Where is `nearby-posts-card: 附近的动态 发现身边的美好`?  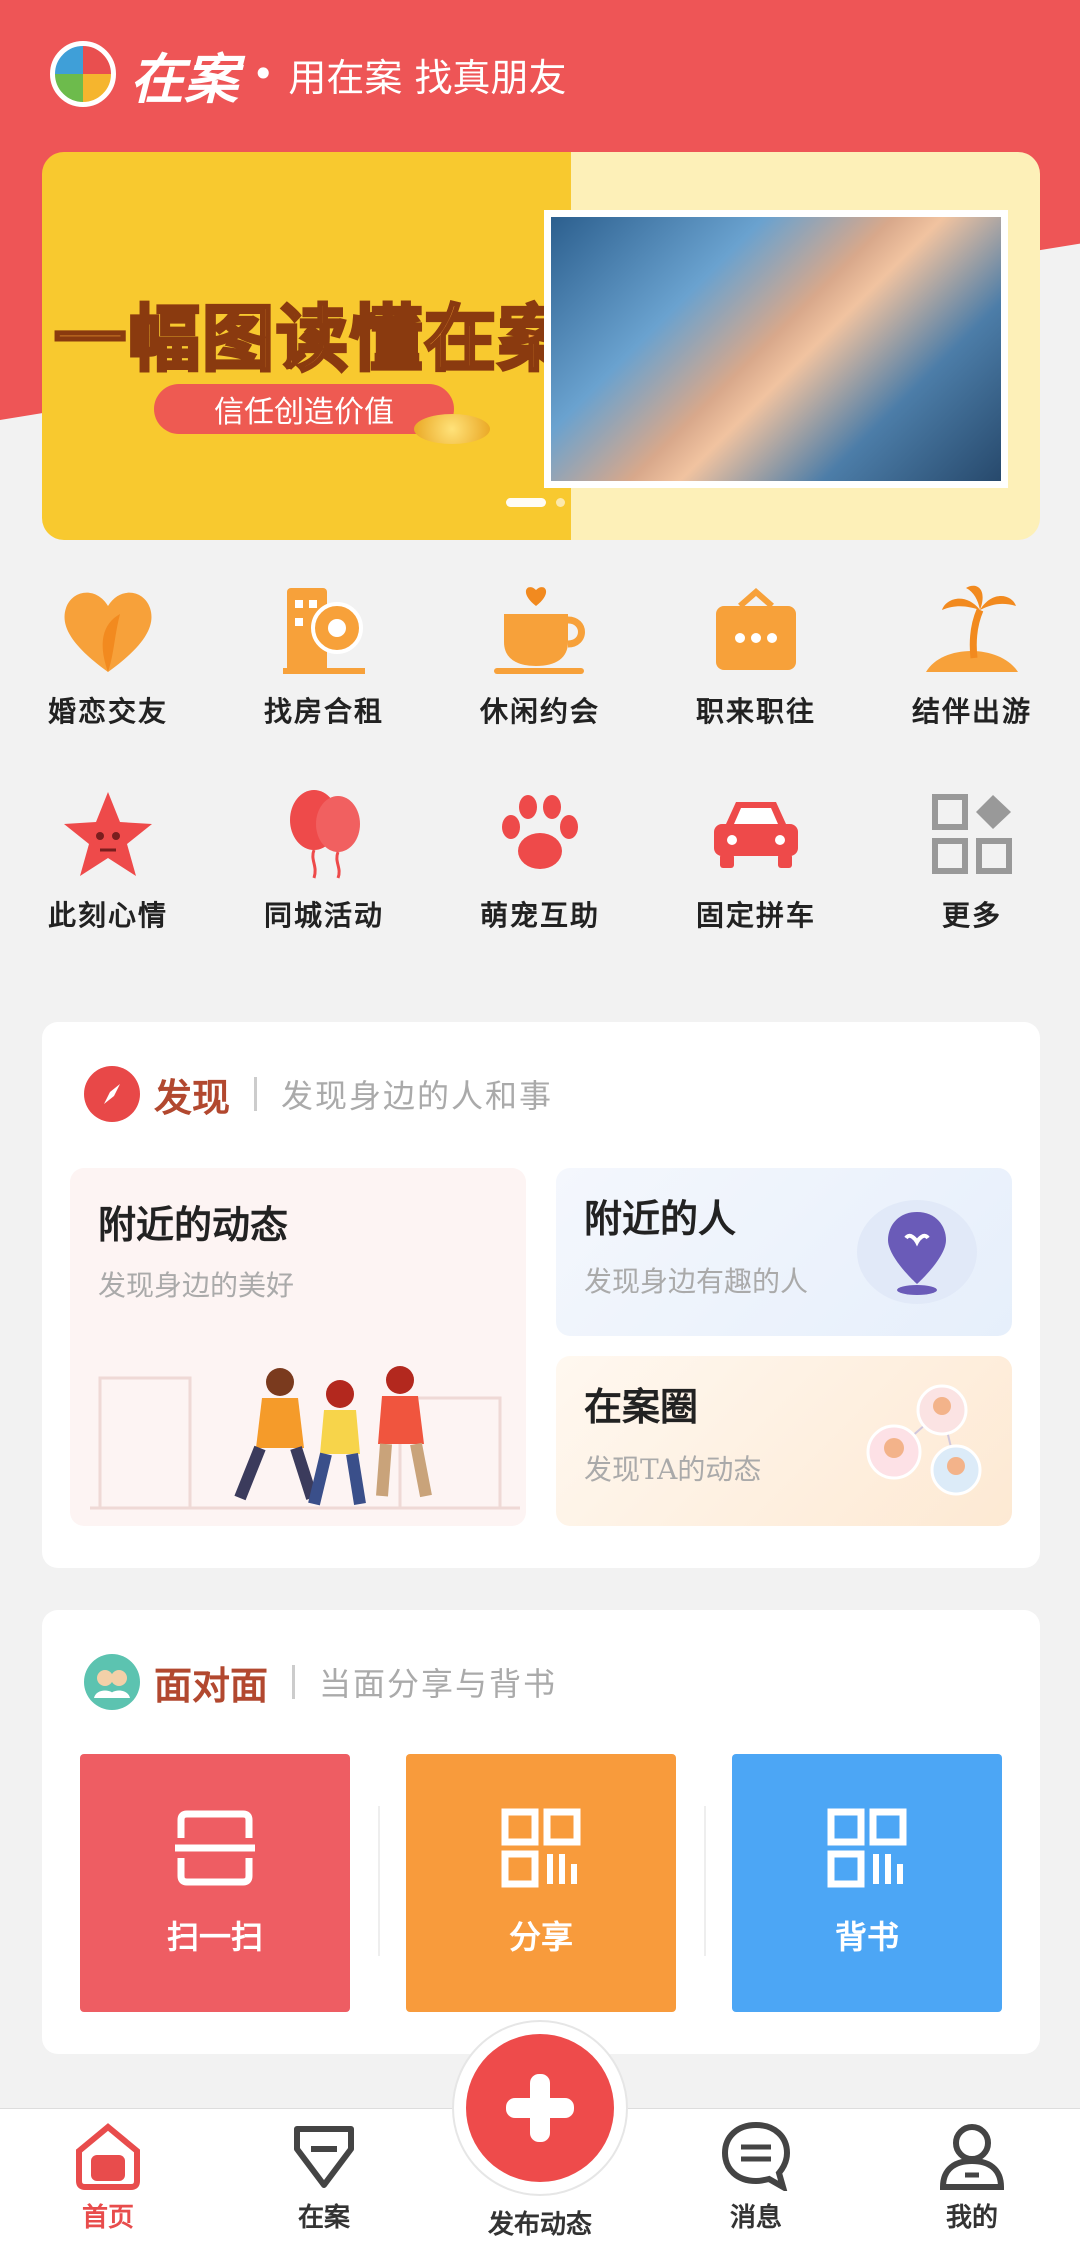
nearby-posts-card: 附近的动态 发现身边的美好 is located at coordinates (298, 1347).